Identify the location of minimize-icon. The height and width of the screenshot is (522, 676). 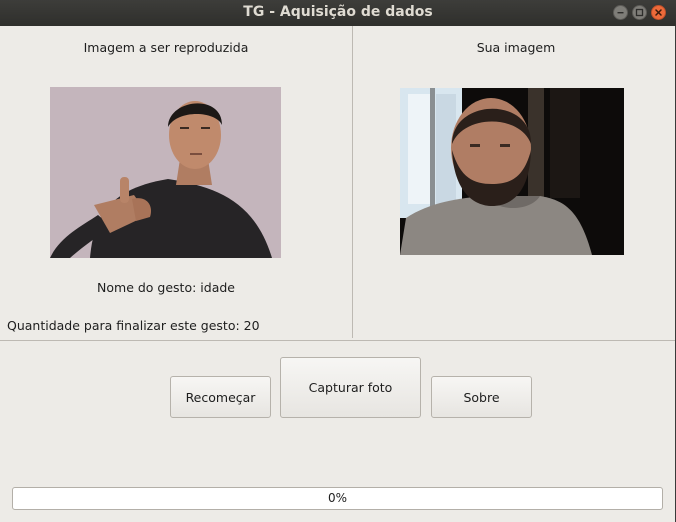
(620, 13).